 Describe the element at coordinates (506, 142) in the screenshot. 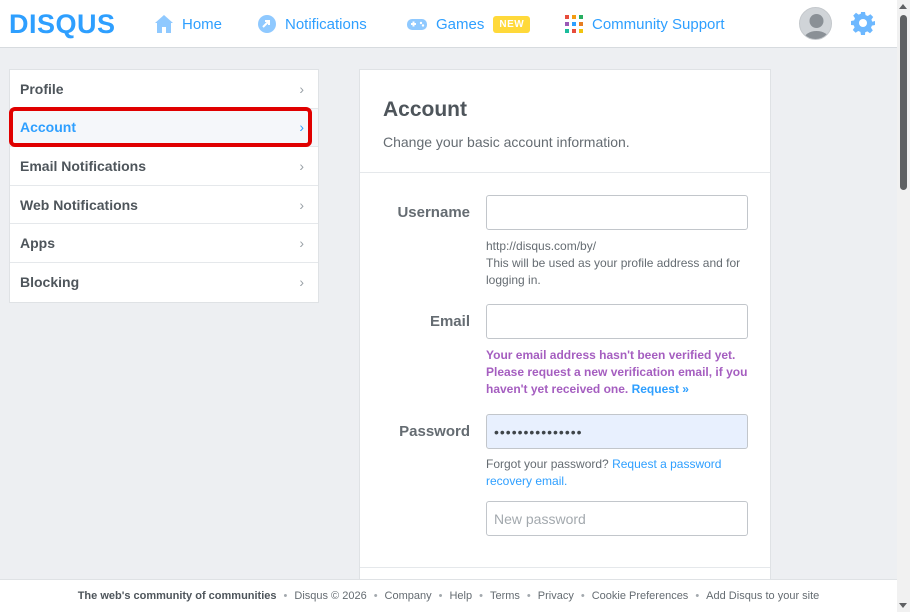

I see `page-subtitle: Change your basic account information.` at that location.